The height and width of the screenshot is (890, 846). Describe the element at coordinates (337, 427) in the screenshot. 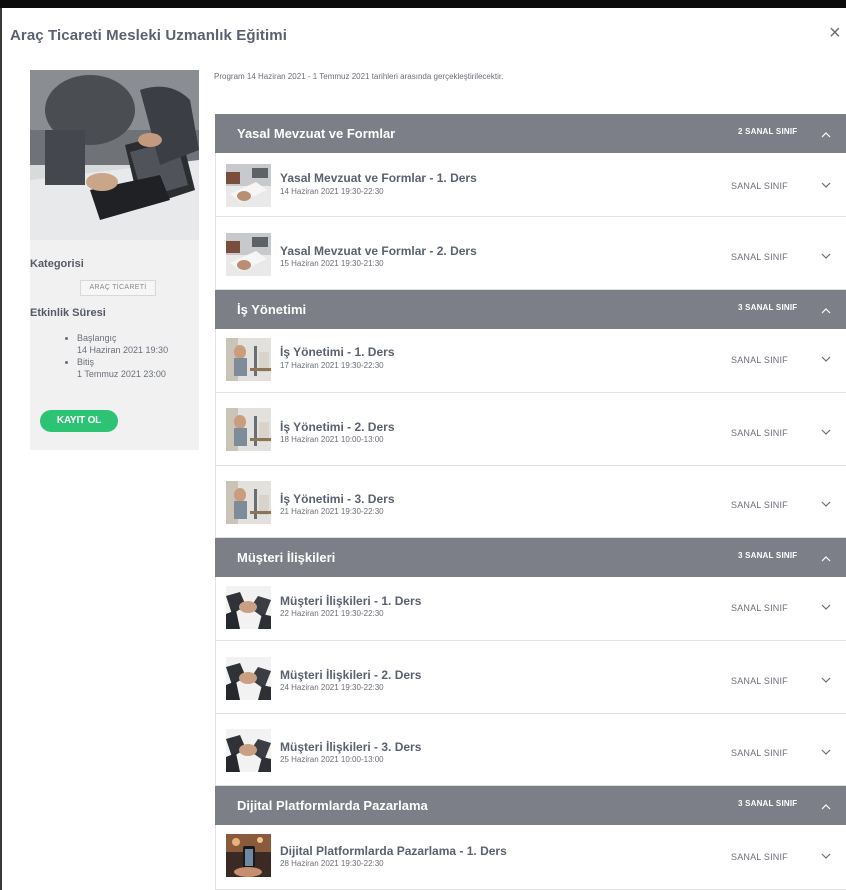

I see `lesson-title: İş Yönetimi - 2. Ders` at that location.